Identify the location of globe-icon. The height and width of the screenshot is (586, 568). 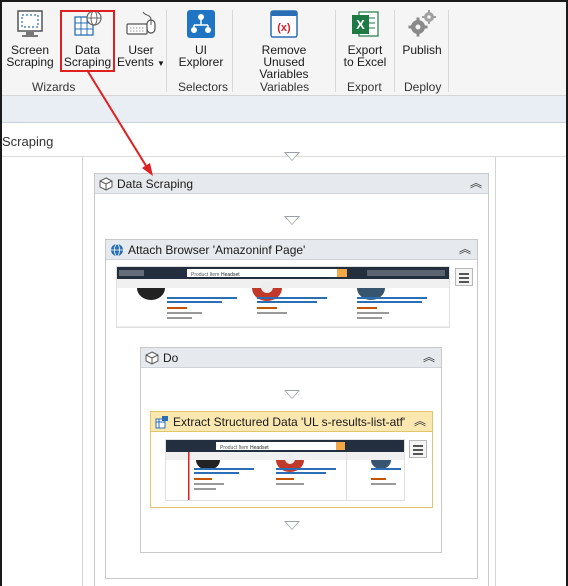
(117, 250).